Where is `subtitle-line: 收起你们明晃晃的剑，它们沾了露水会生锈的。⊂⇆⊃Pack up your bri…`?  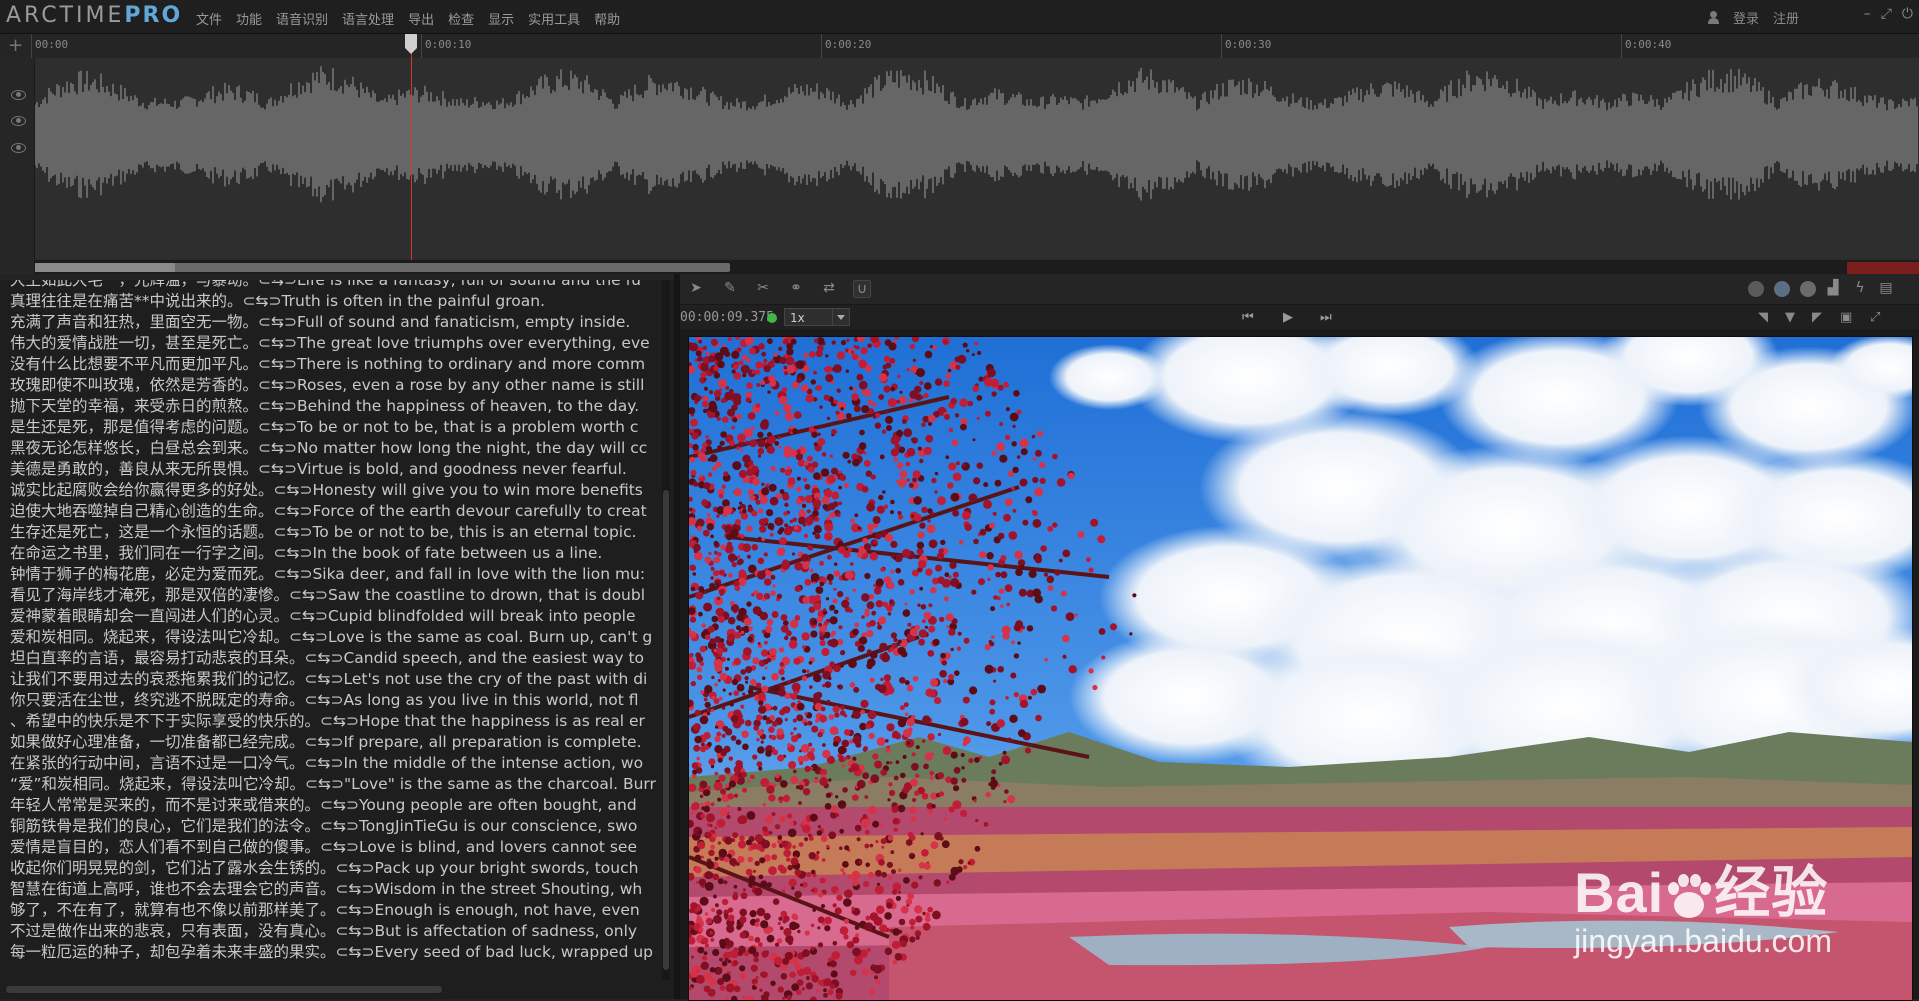 subtitle-line: 收起你们明晃晃的剑，它们沾了露水会生锈的。⊂⇆⊃Pack up your bri… is located at coordinates (334, 868).